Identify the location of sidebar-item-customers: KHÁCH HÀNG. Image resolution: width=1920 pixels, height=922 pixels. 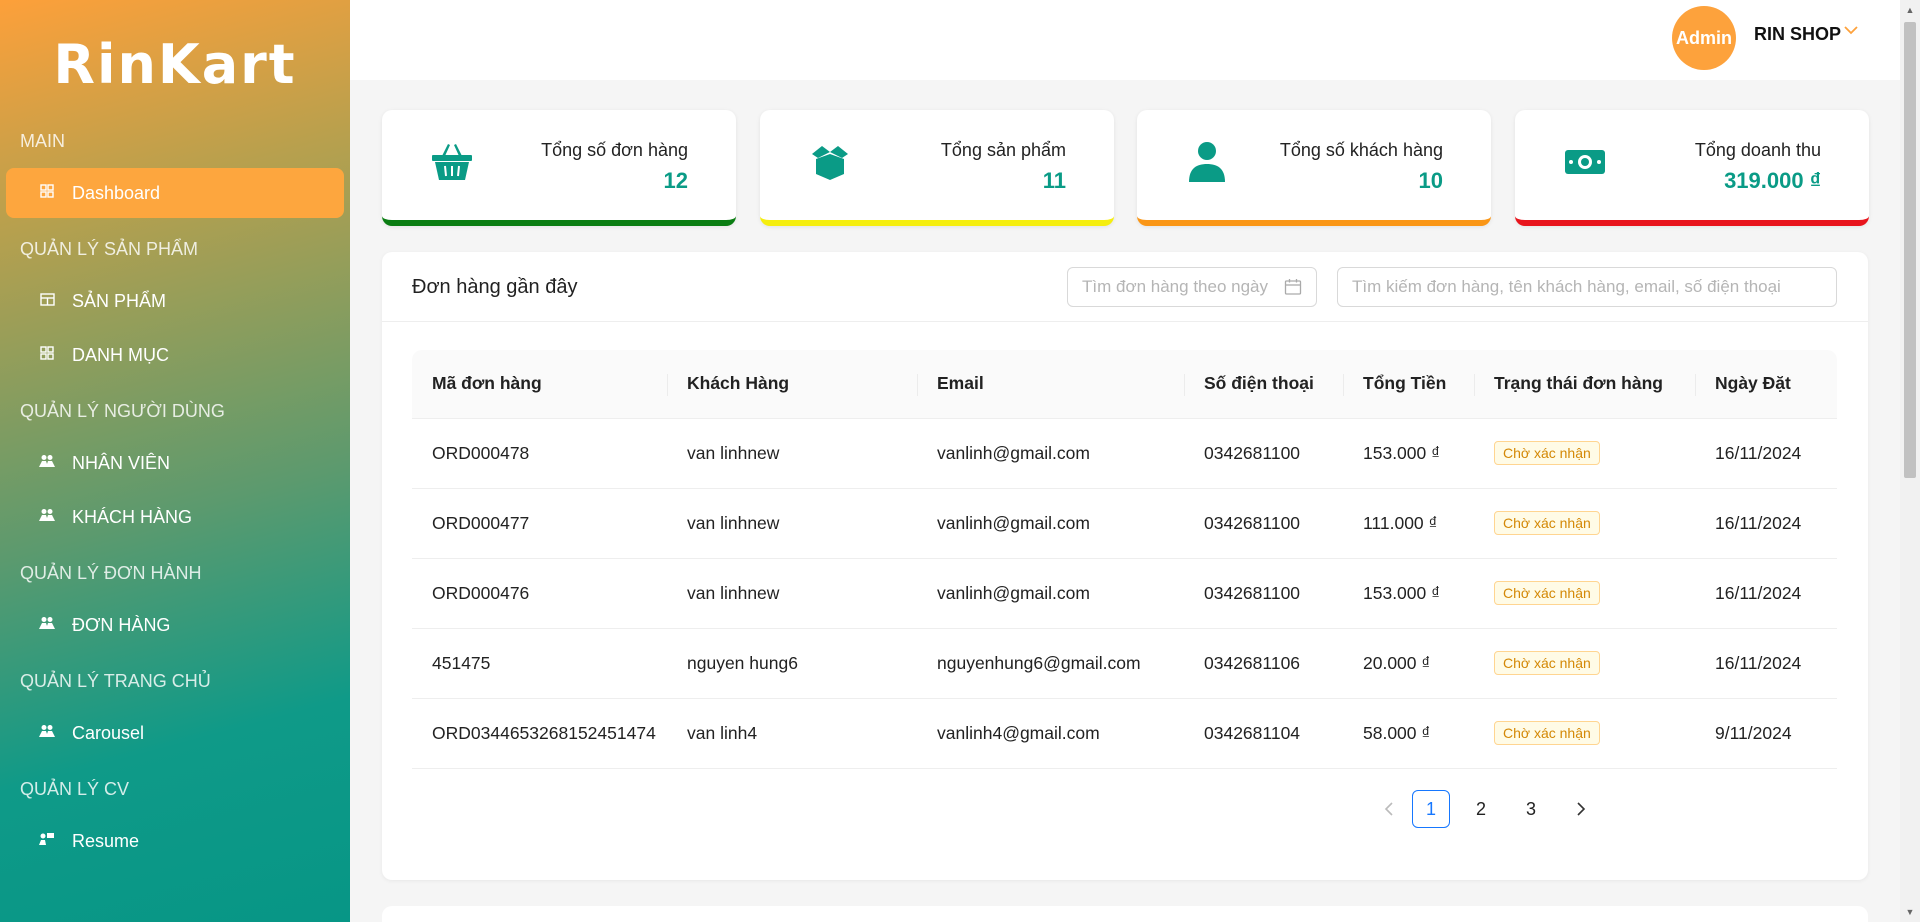
(175, 517).